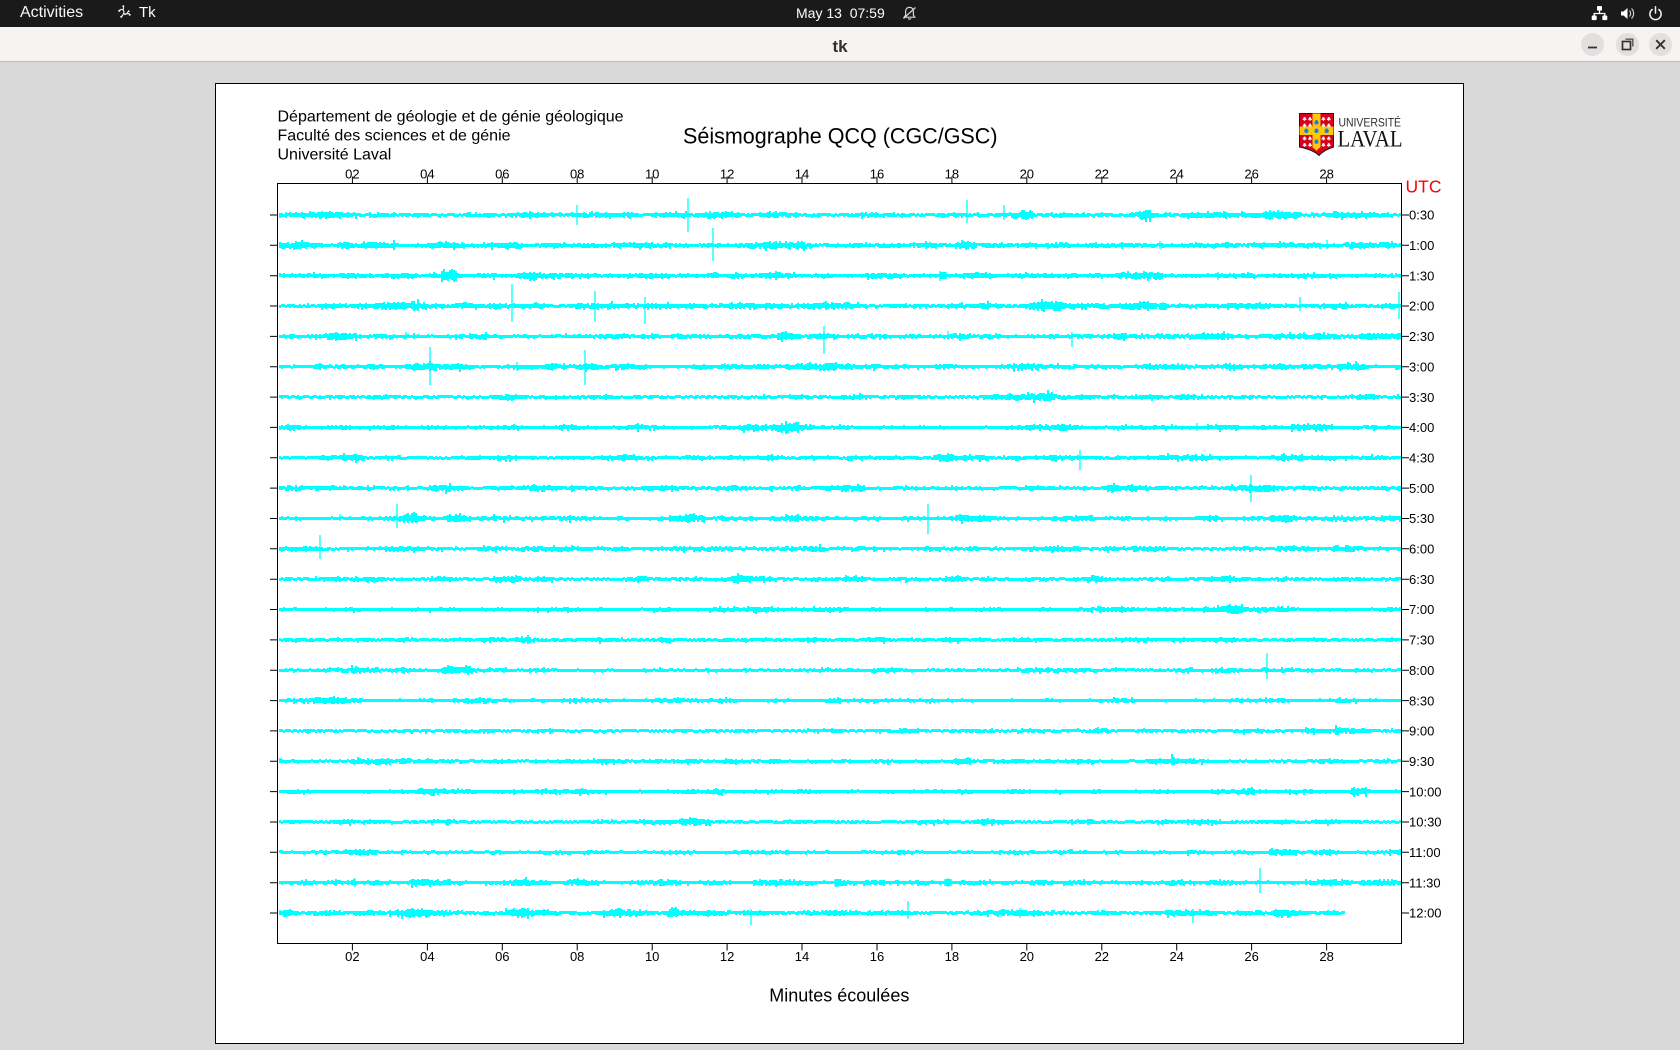 The image size is (1680, 1050). I want to click on svg-text: 7:30, so click(1421, 640).